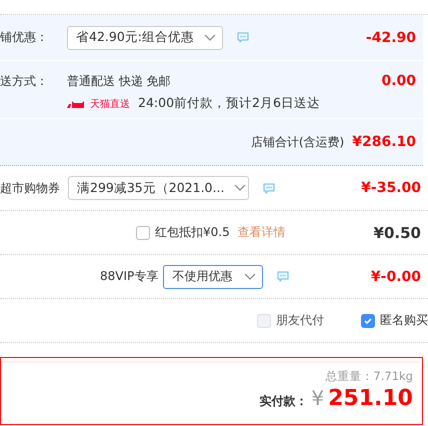 The image size is (428, 426). Describe the element at coordinates (119, 81) in the screenshot. I see `delivery-method: 普通配送 快递 免邮` at that location.